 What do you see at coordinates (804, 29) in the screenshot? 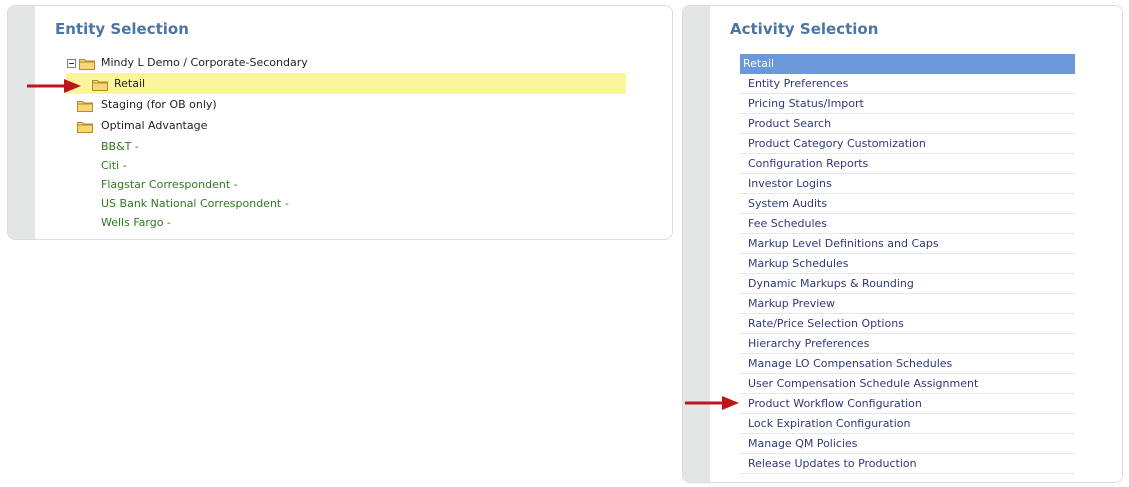
I see `activity-selection-title: Activity Selection` at bounding box center [804, 29].